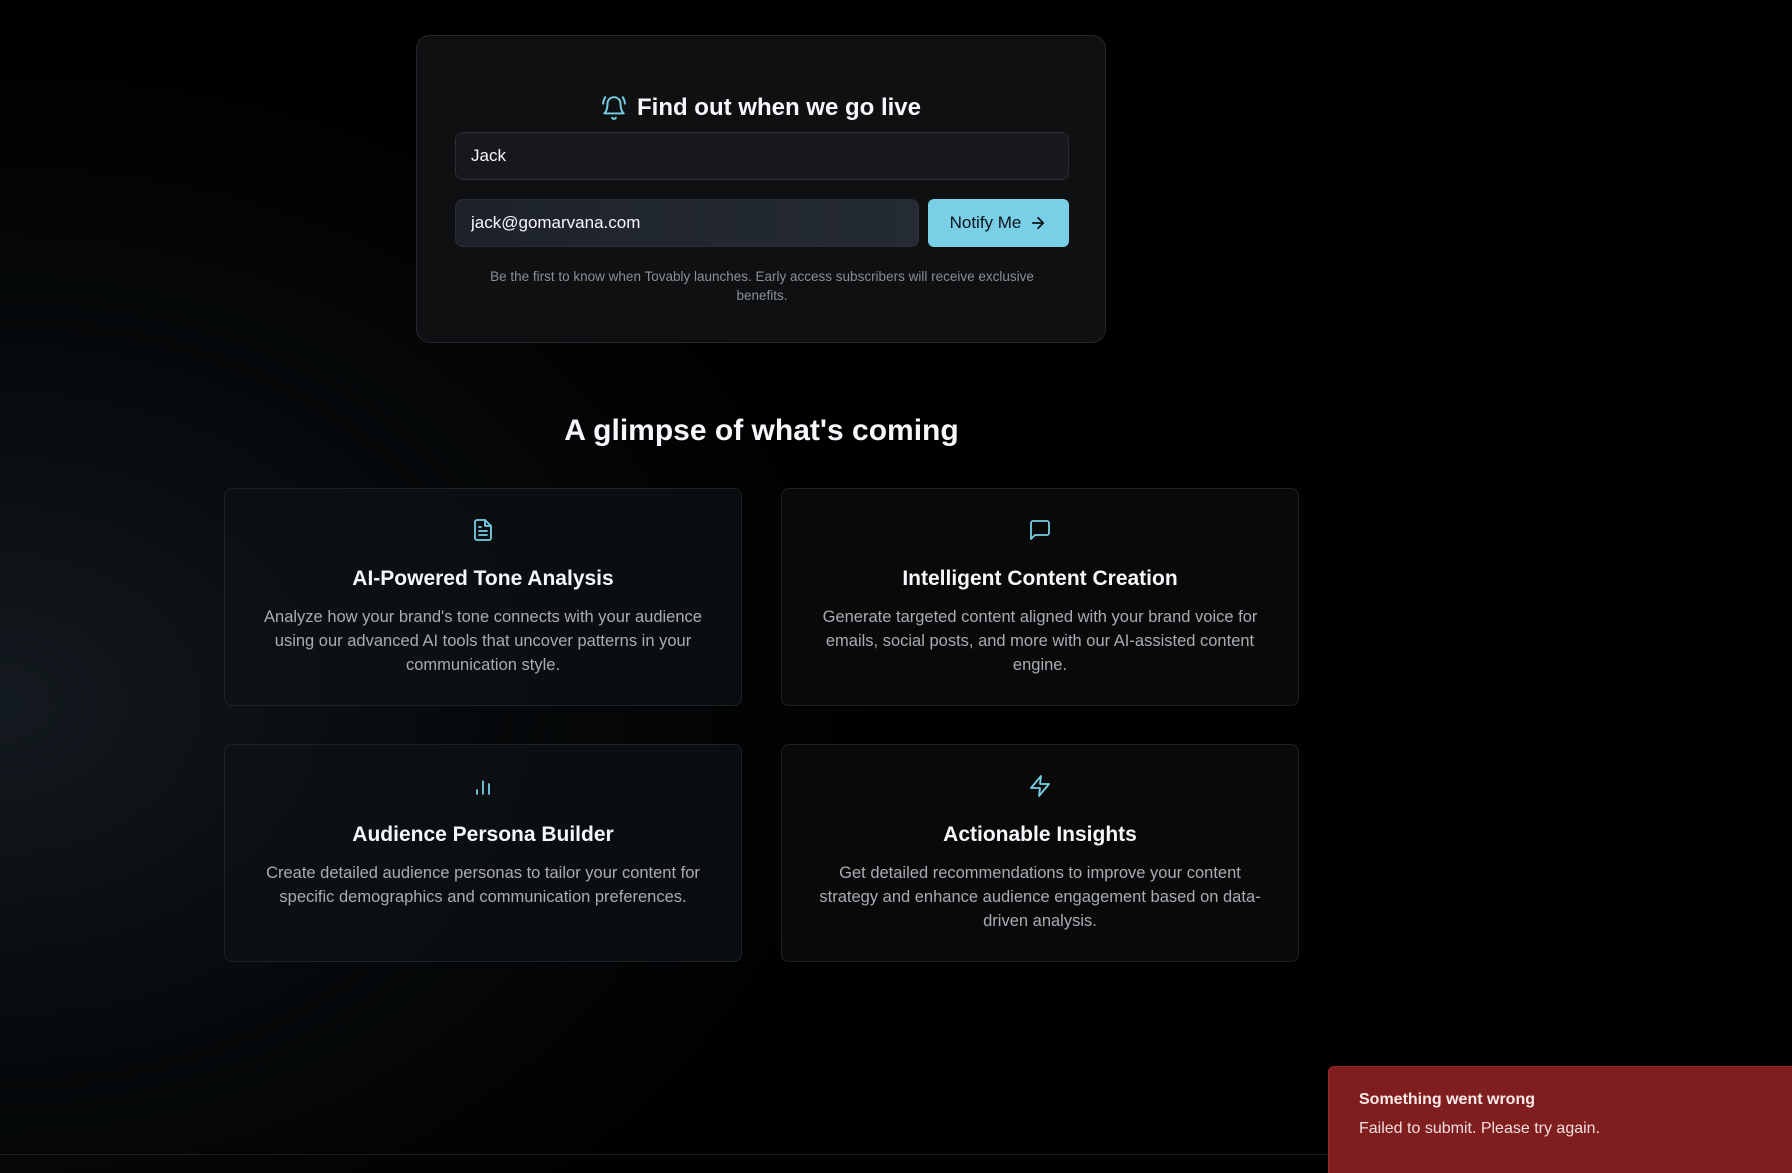  Describe the element at coordinates (985, 222) in the screenshot. I see `notify-me-label: Notify Me` at that location.